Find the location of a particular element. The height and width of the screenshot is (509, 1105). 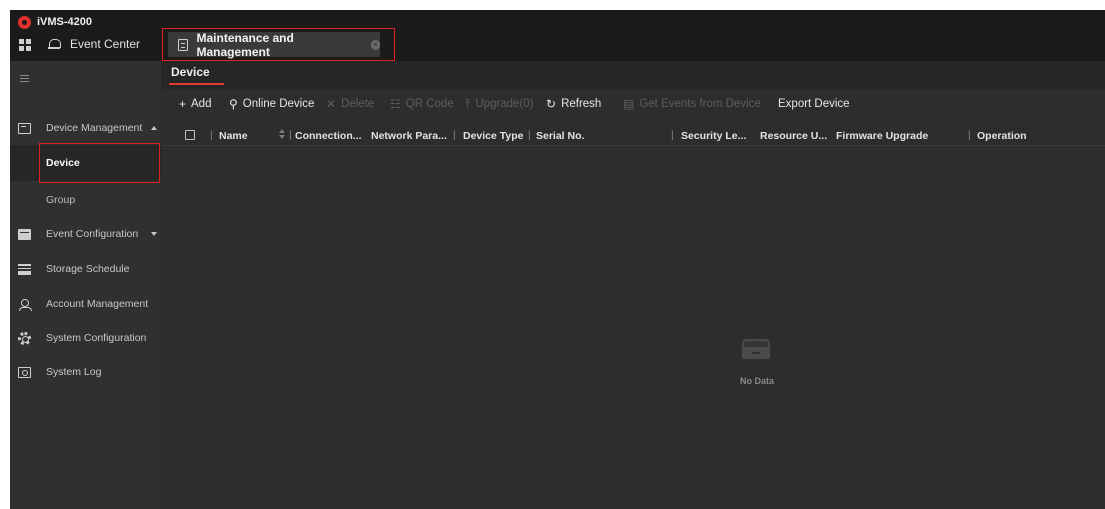

column-header-device-type: Device Type is located at coordinates (493, 136).